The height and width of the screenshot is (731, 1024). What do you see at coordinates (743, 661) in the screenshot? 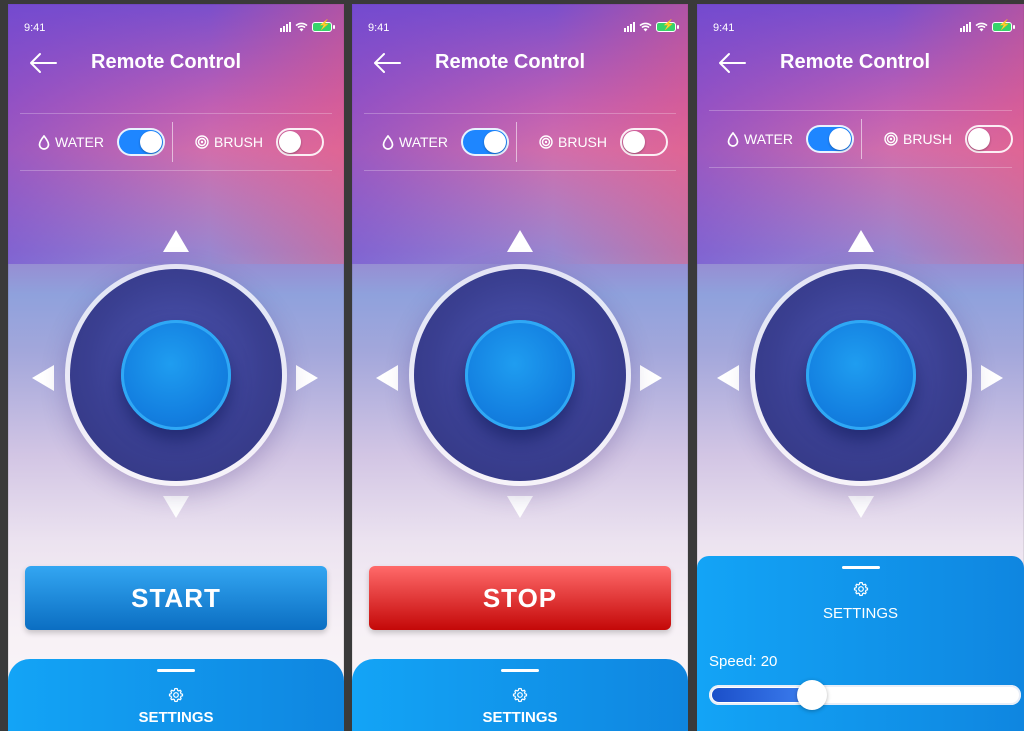
I see `speed-label: Speed: 20` at bounding box center [743, 661].